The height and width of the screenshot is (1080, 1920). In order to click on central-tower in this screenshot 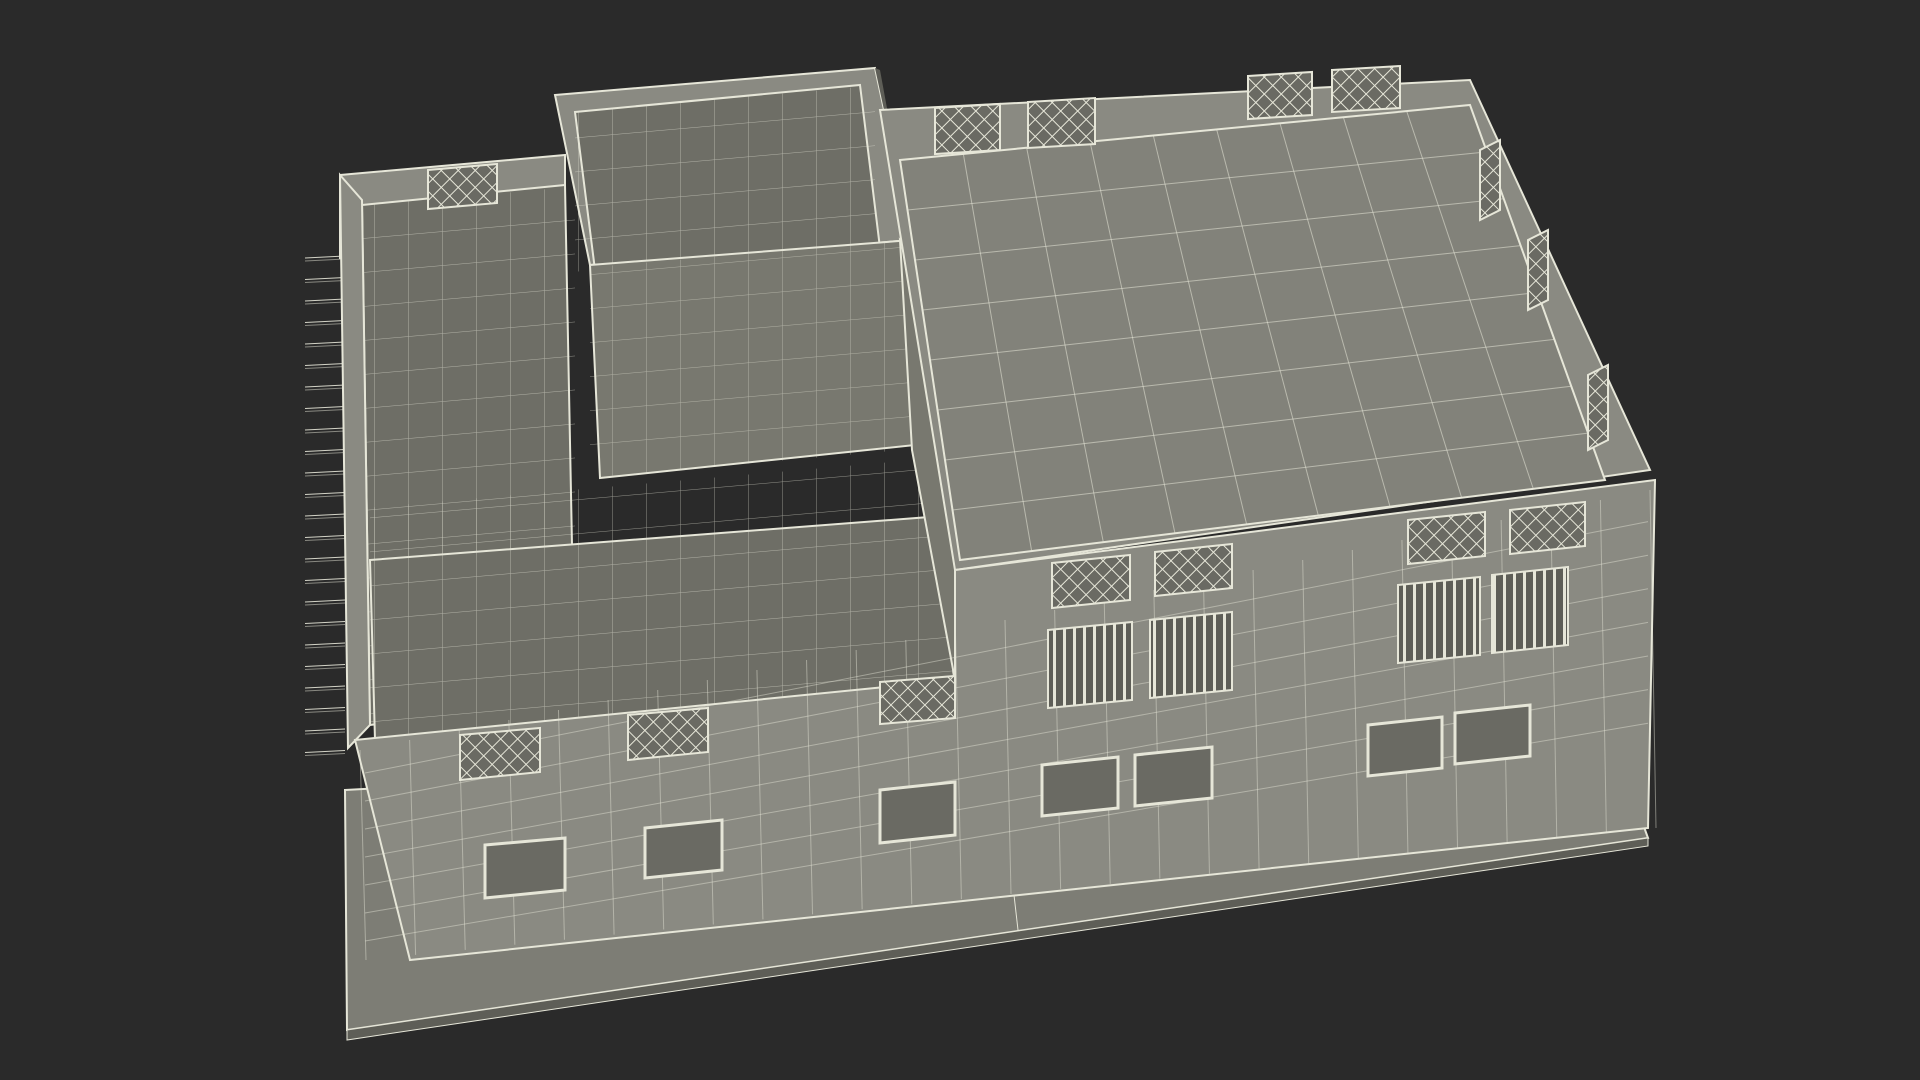, I will do `click(735, 273)`.